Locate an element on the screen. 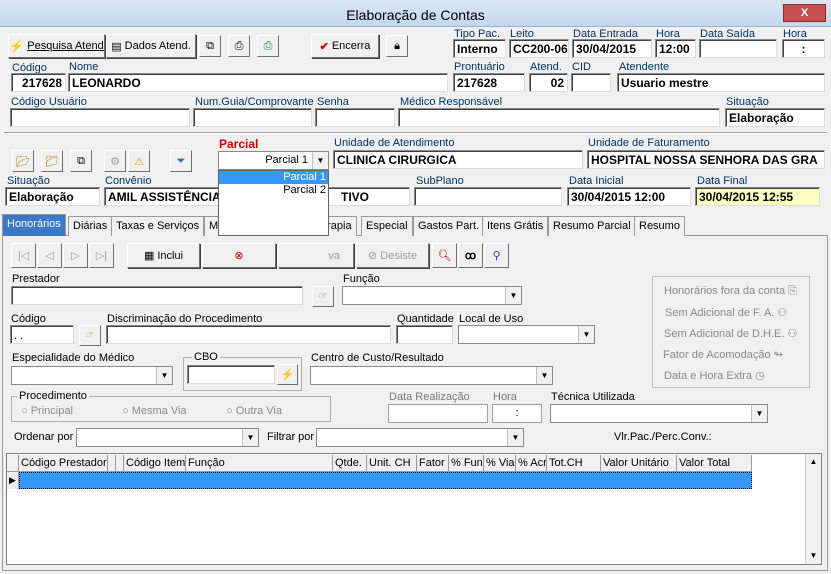 This screenshot has width=831, height=574. document-icon: ▤ is located at coordinates (116, 46).